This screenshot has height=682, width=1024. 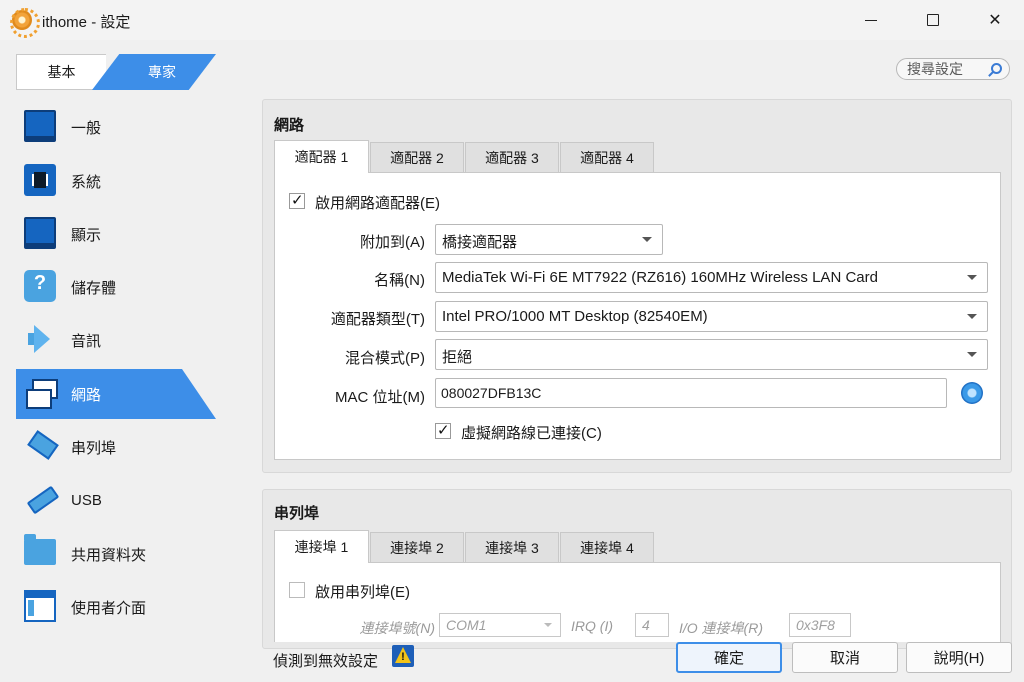 I want to click on minimize-icon, so click(x=871, y=20).